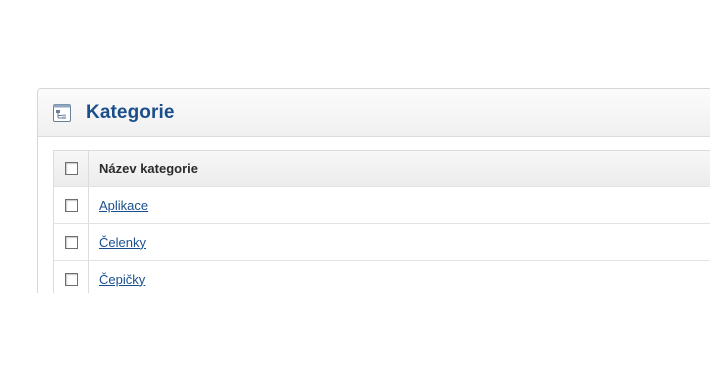 This screenshot has height=380, width=710. Describe the element at coordinates (122, 242) in the screenshot. I see `category-link: Čelenky` at that location.